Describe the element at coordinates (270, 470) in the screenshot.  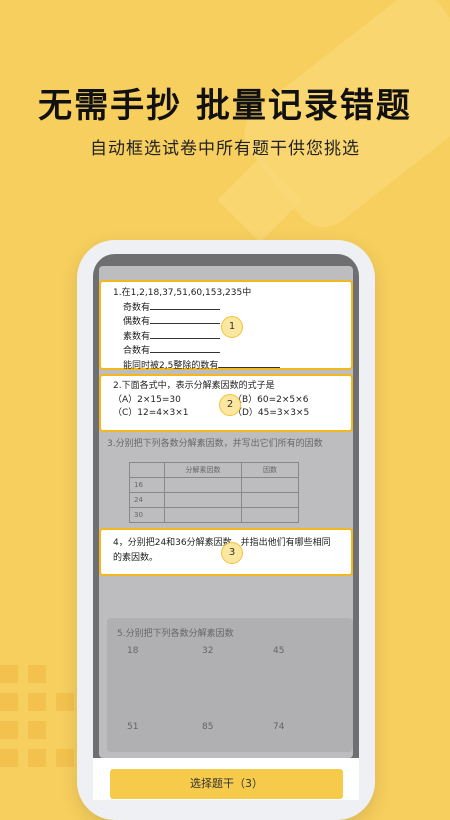
I see `table-header-factors: 因数` at that location.